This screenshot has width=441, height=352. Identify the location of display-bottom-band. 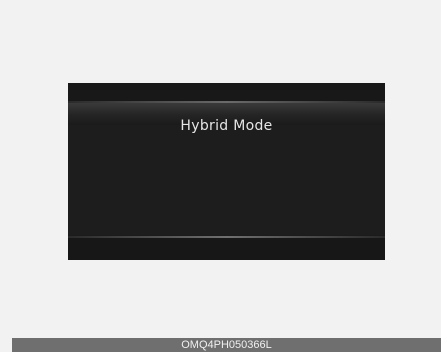
(226, 249).